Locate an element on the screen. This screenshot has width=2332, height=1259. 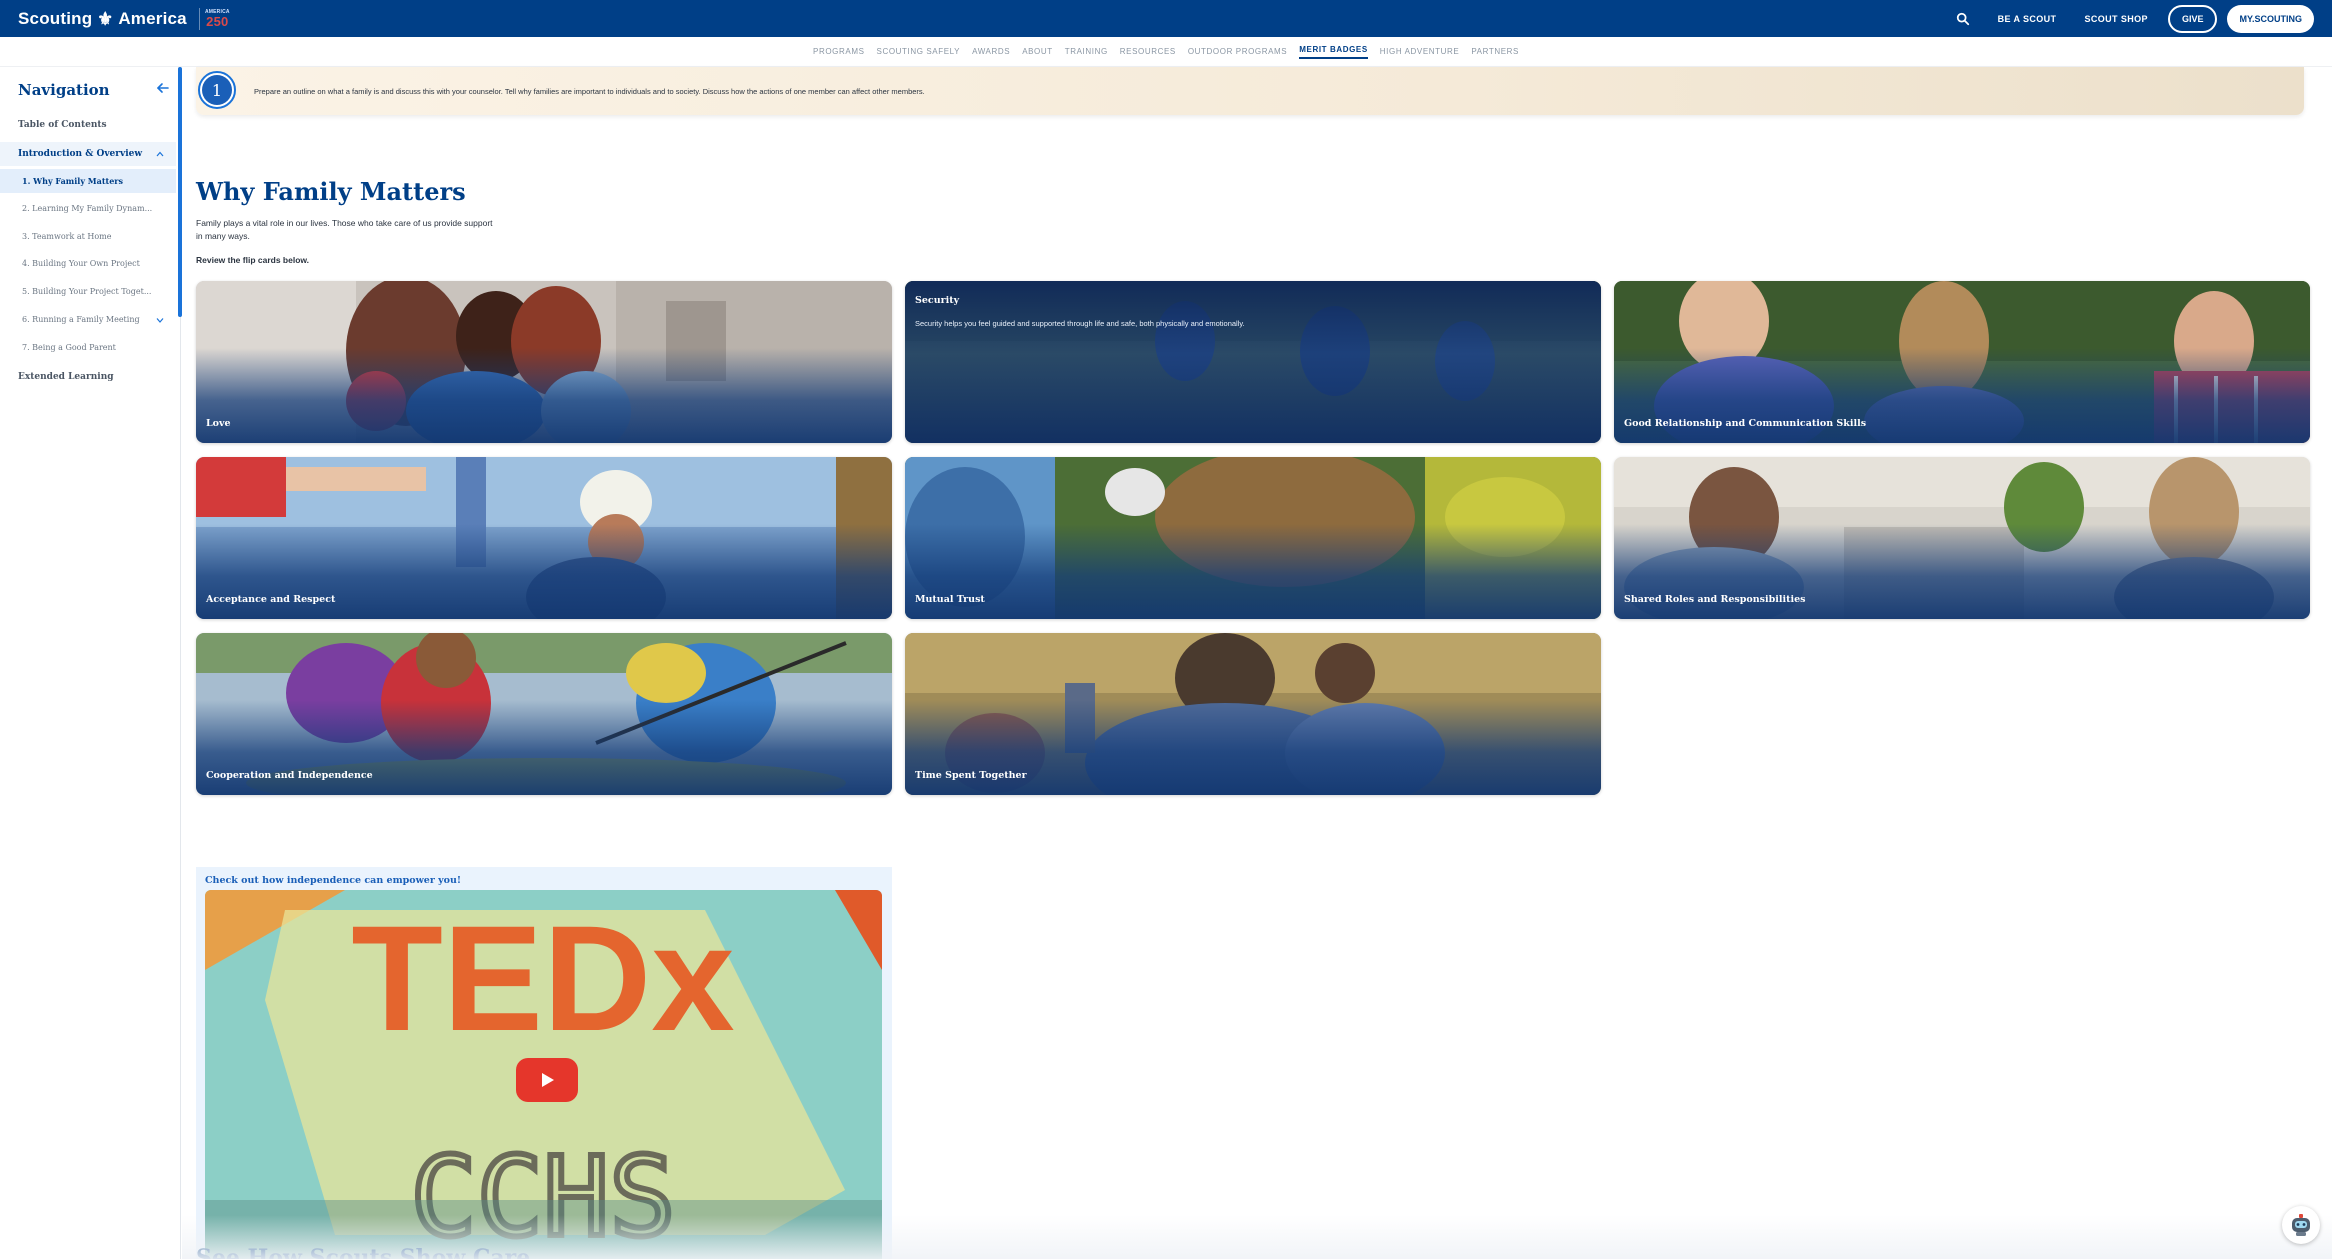
card-label: Time Spent Together is located at coordinates (971, 775).